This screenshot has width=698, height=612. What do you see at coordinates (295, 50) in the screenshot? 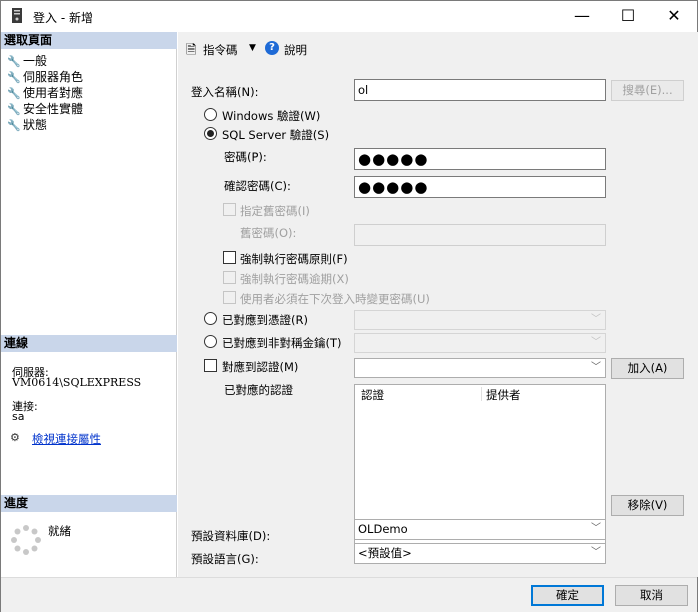
I see `help-button: 說明` at bounding box center [295, 50].